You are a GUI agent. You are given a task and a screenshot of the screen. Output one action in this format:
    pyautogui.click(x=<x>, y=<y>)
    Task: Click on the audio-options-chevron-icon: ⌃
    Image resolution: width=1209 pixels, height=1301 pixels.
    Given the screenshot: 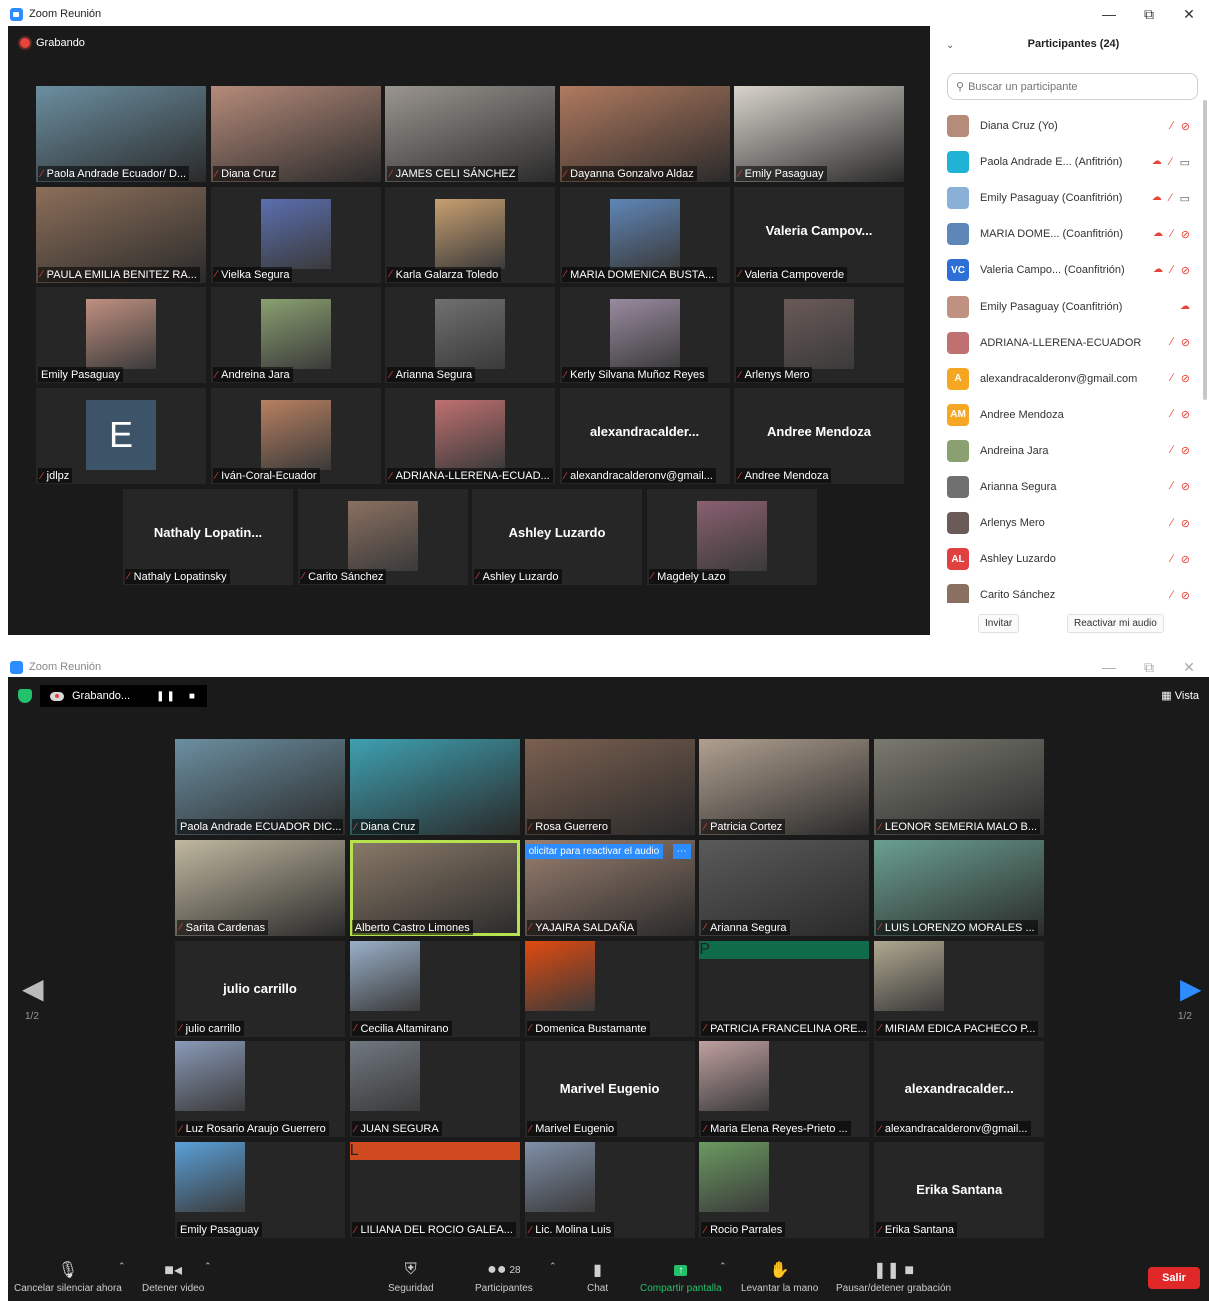 What is the action you would take?
    pyautogui.click(x=122, y=1266)
    